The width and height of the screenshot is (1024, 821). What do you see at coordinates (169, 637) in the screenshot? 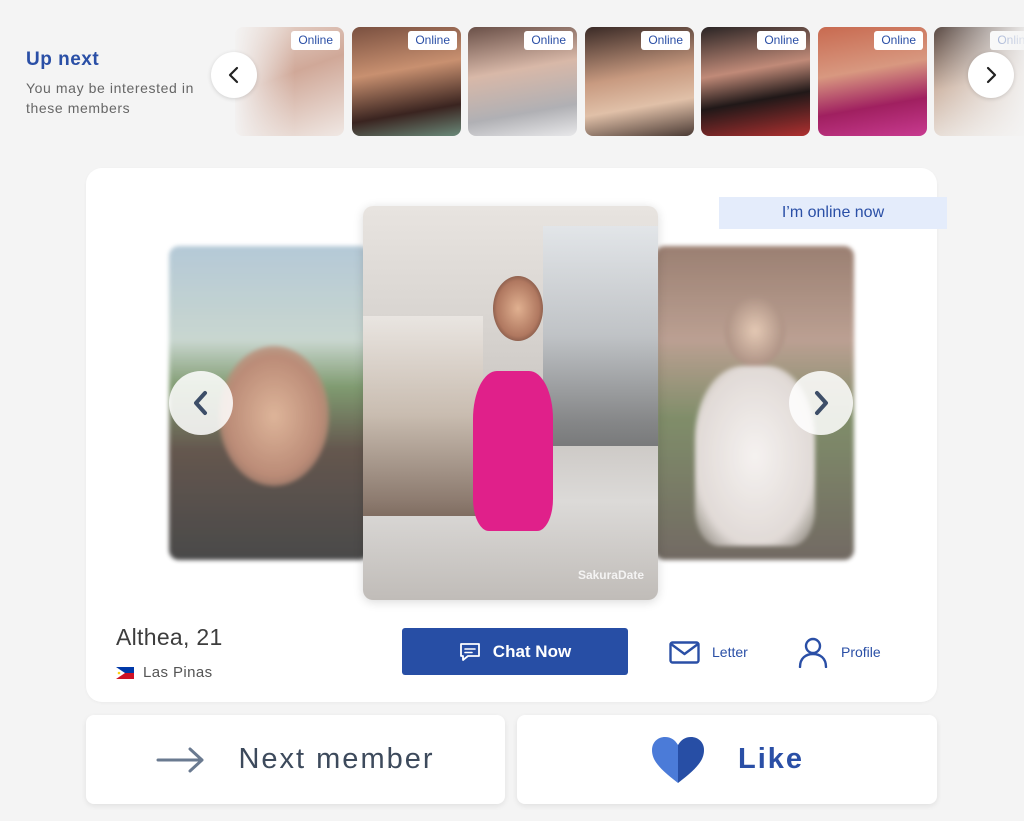
I see `member-name: Althea, 21` at bounding box center [169, 637].